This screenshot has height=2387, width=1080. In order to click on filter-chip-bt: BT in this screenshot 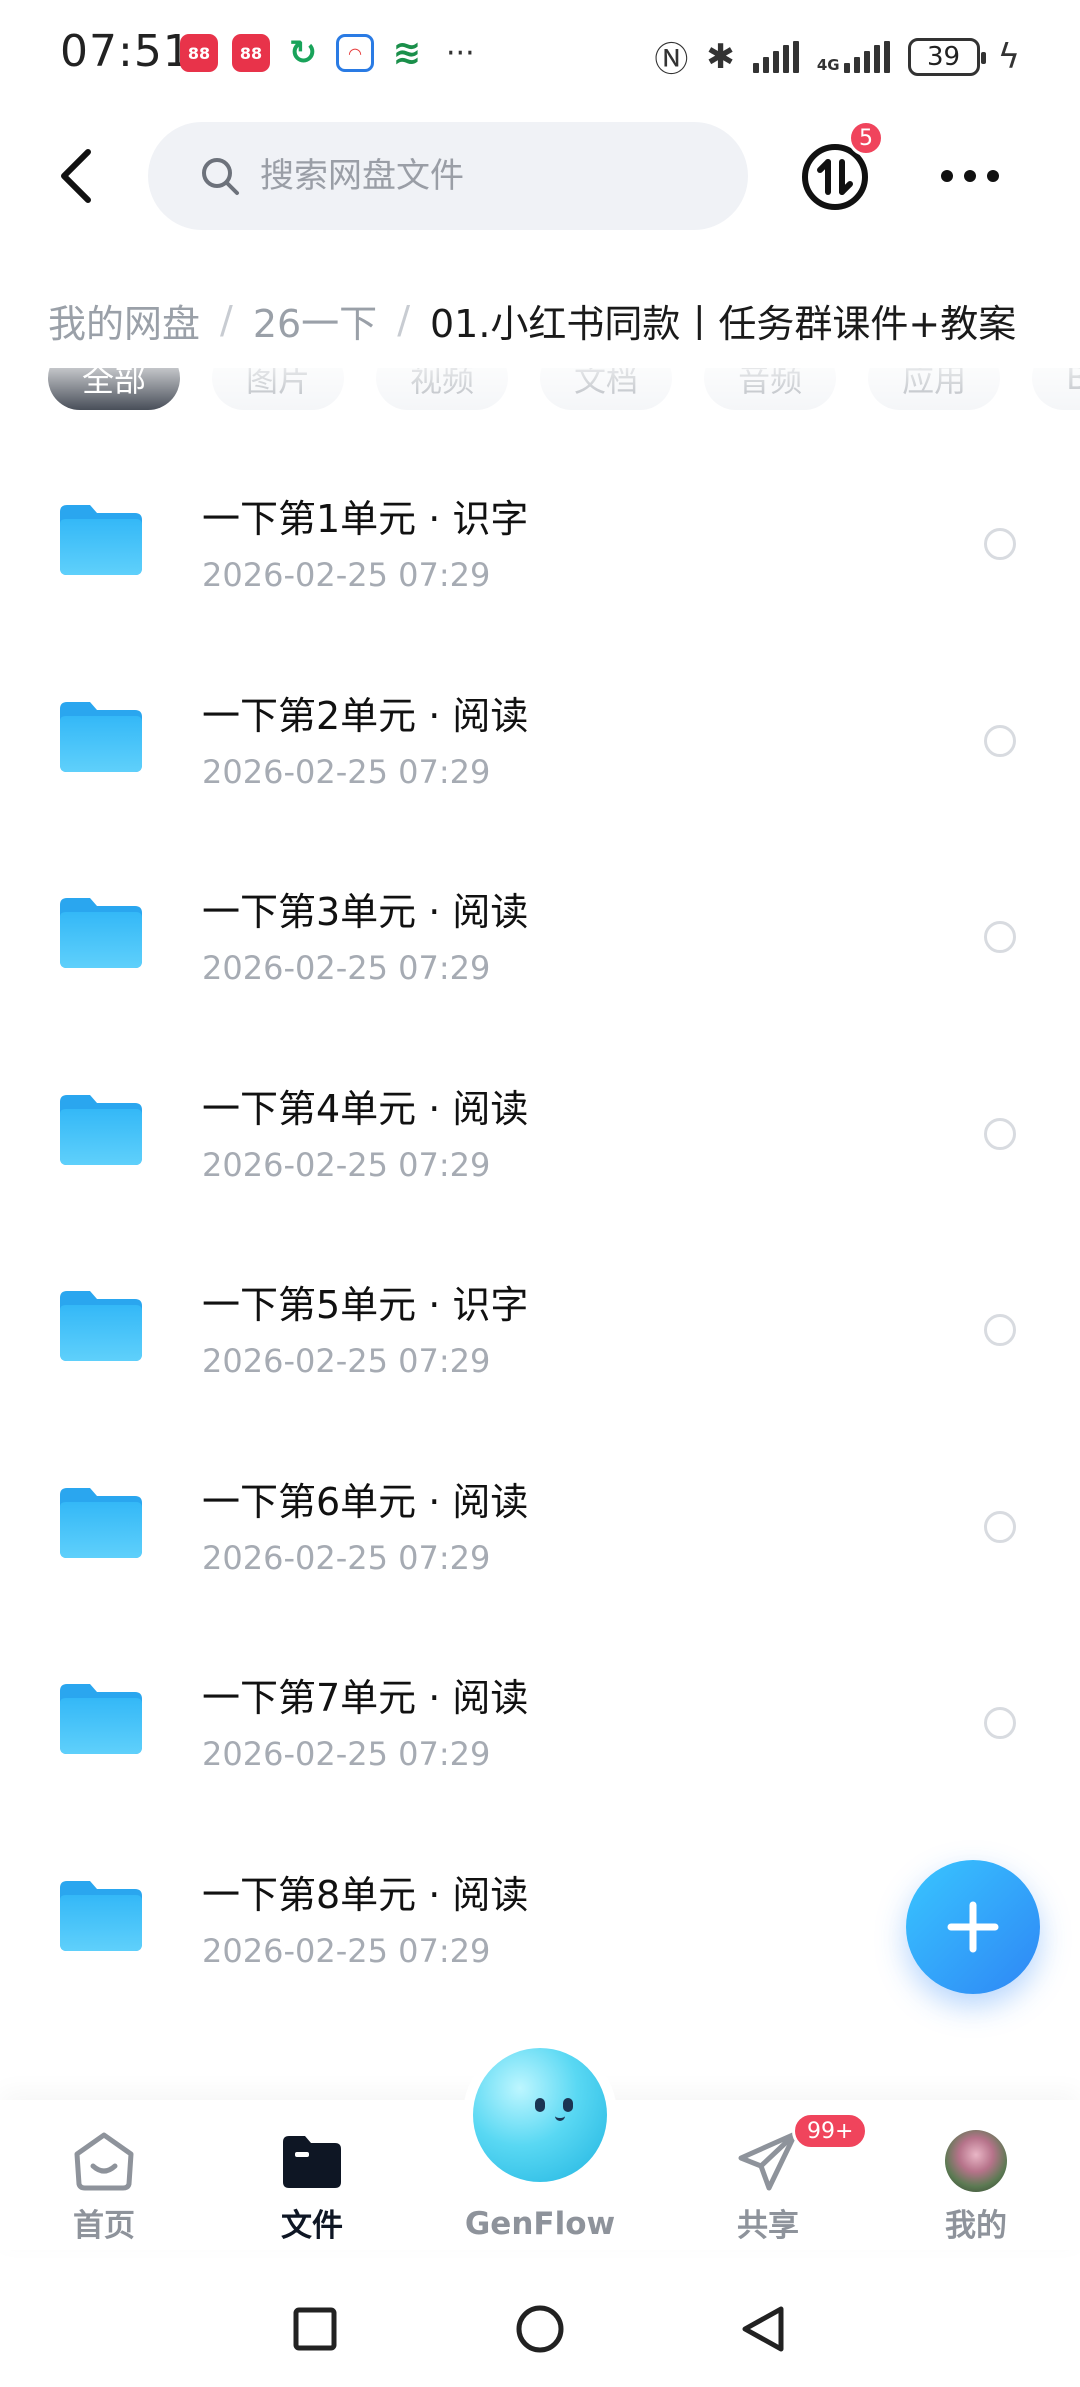, I will do `click(1056, 389)`.